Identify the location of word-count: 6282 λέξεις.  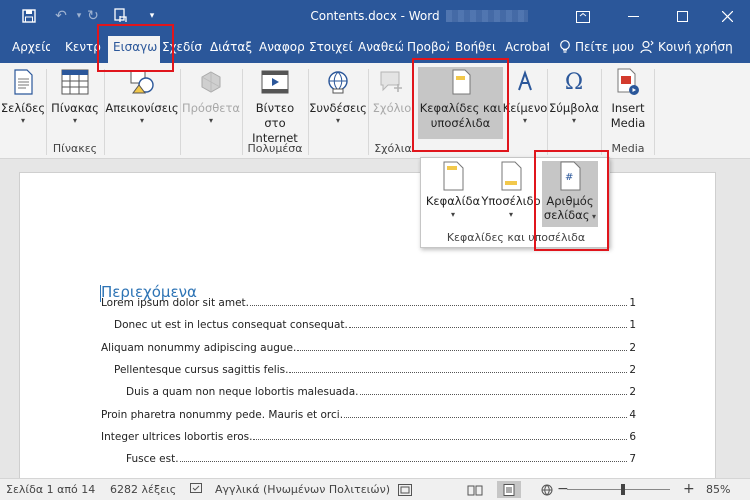
(143, 489).